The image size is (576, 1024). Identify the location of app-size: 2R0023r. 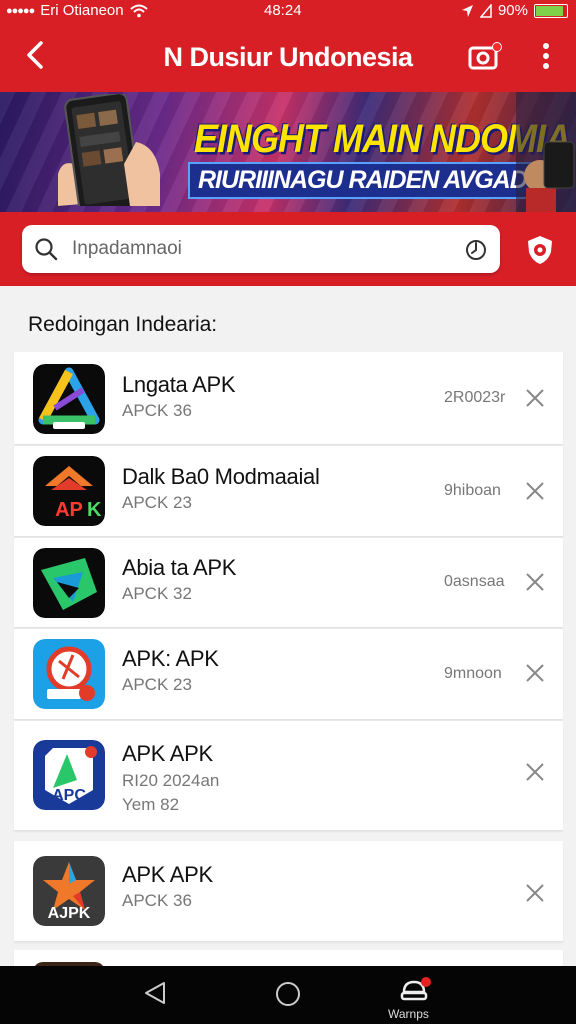
(475, 397).